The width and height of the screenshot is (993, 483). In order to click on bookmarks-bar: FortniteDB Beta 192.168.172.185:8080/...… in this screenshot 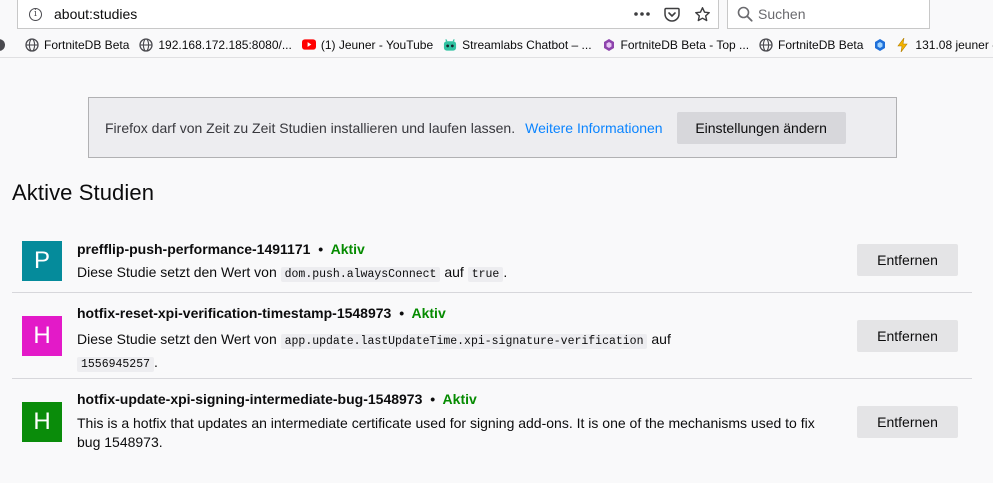, I will do `click(496, 45)`.